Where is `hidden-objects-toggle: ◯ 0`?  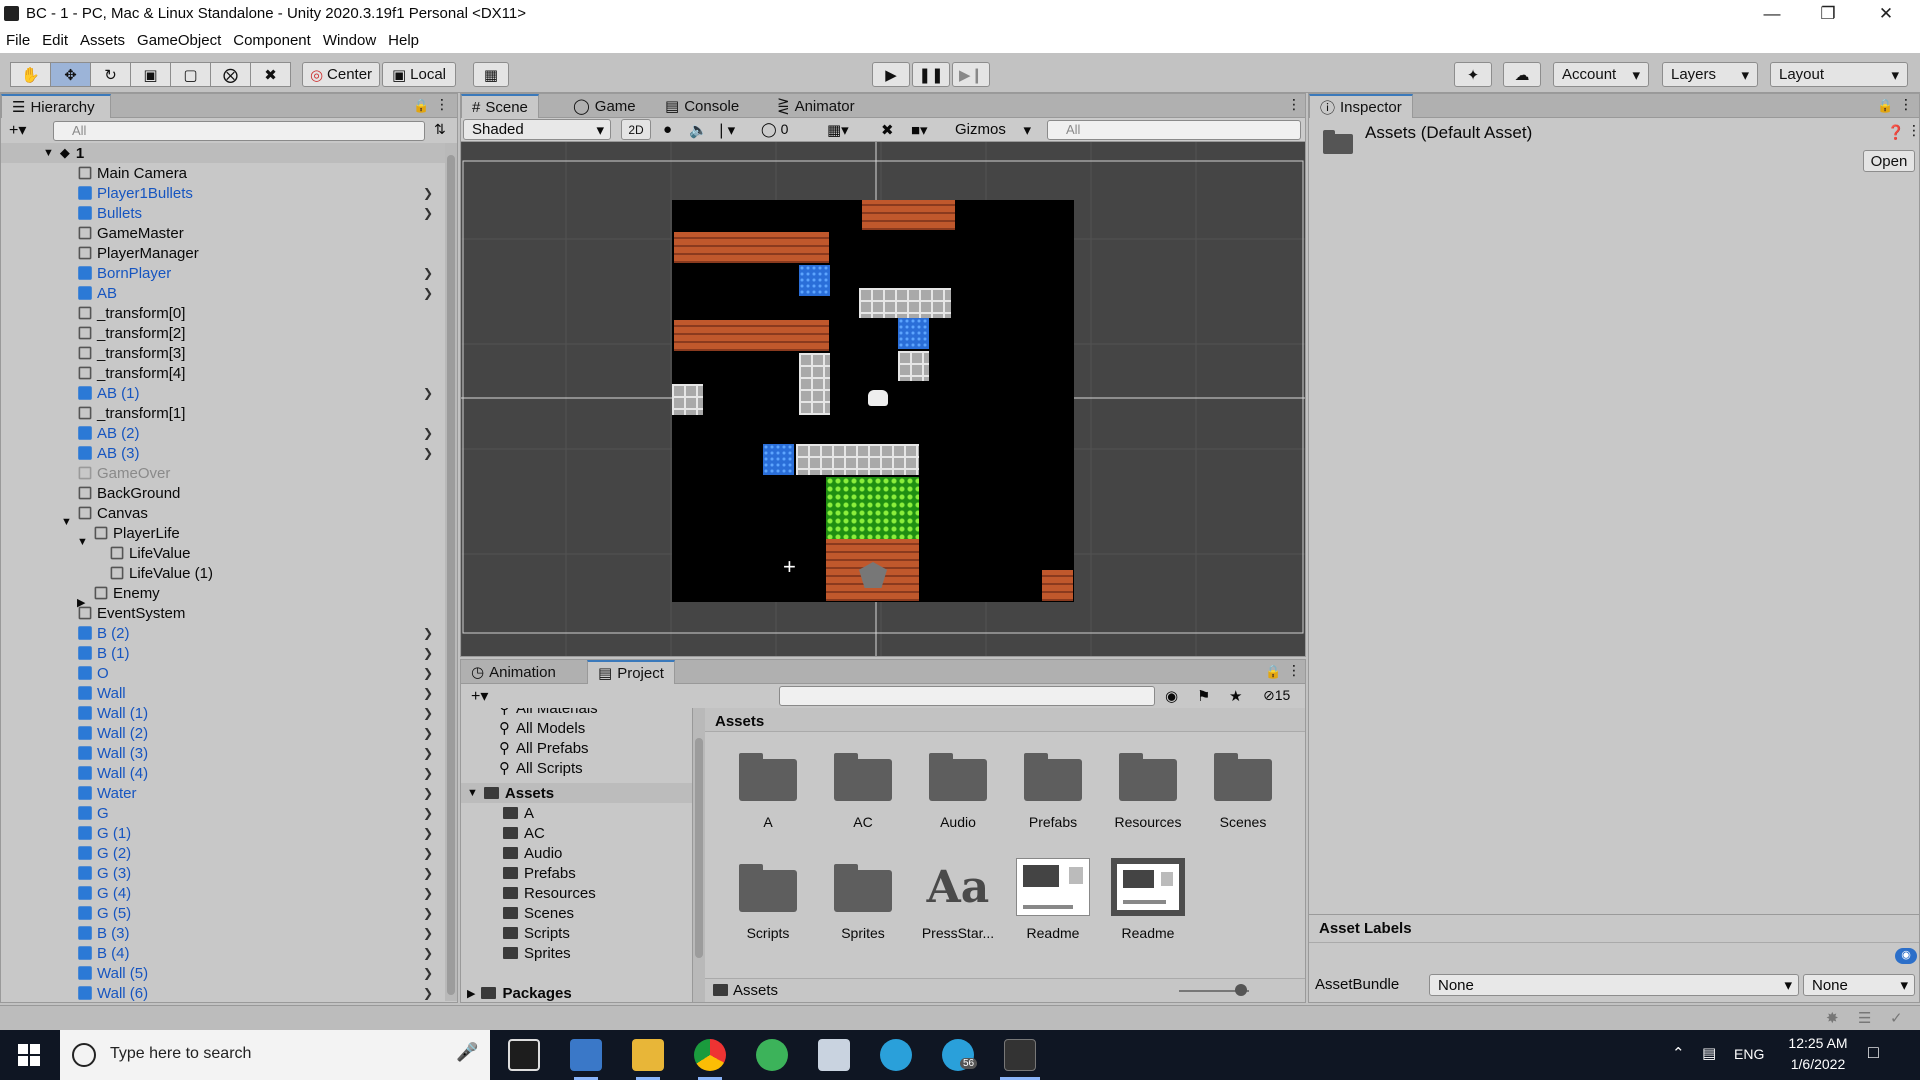
hidden-objects-toggle: ◯ 0 is located at coordinates (774, 129).